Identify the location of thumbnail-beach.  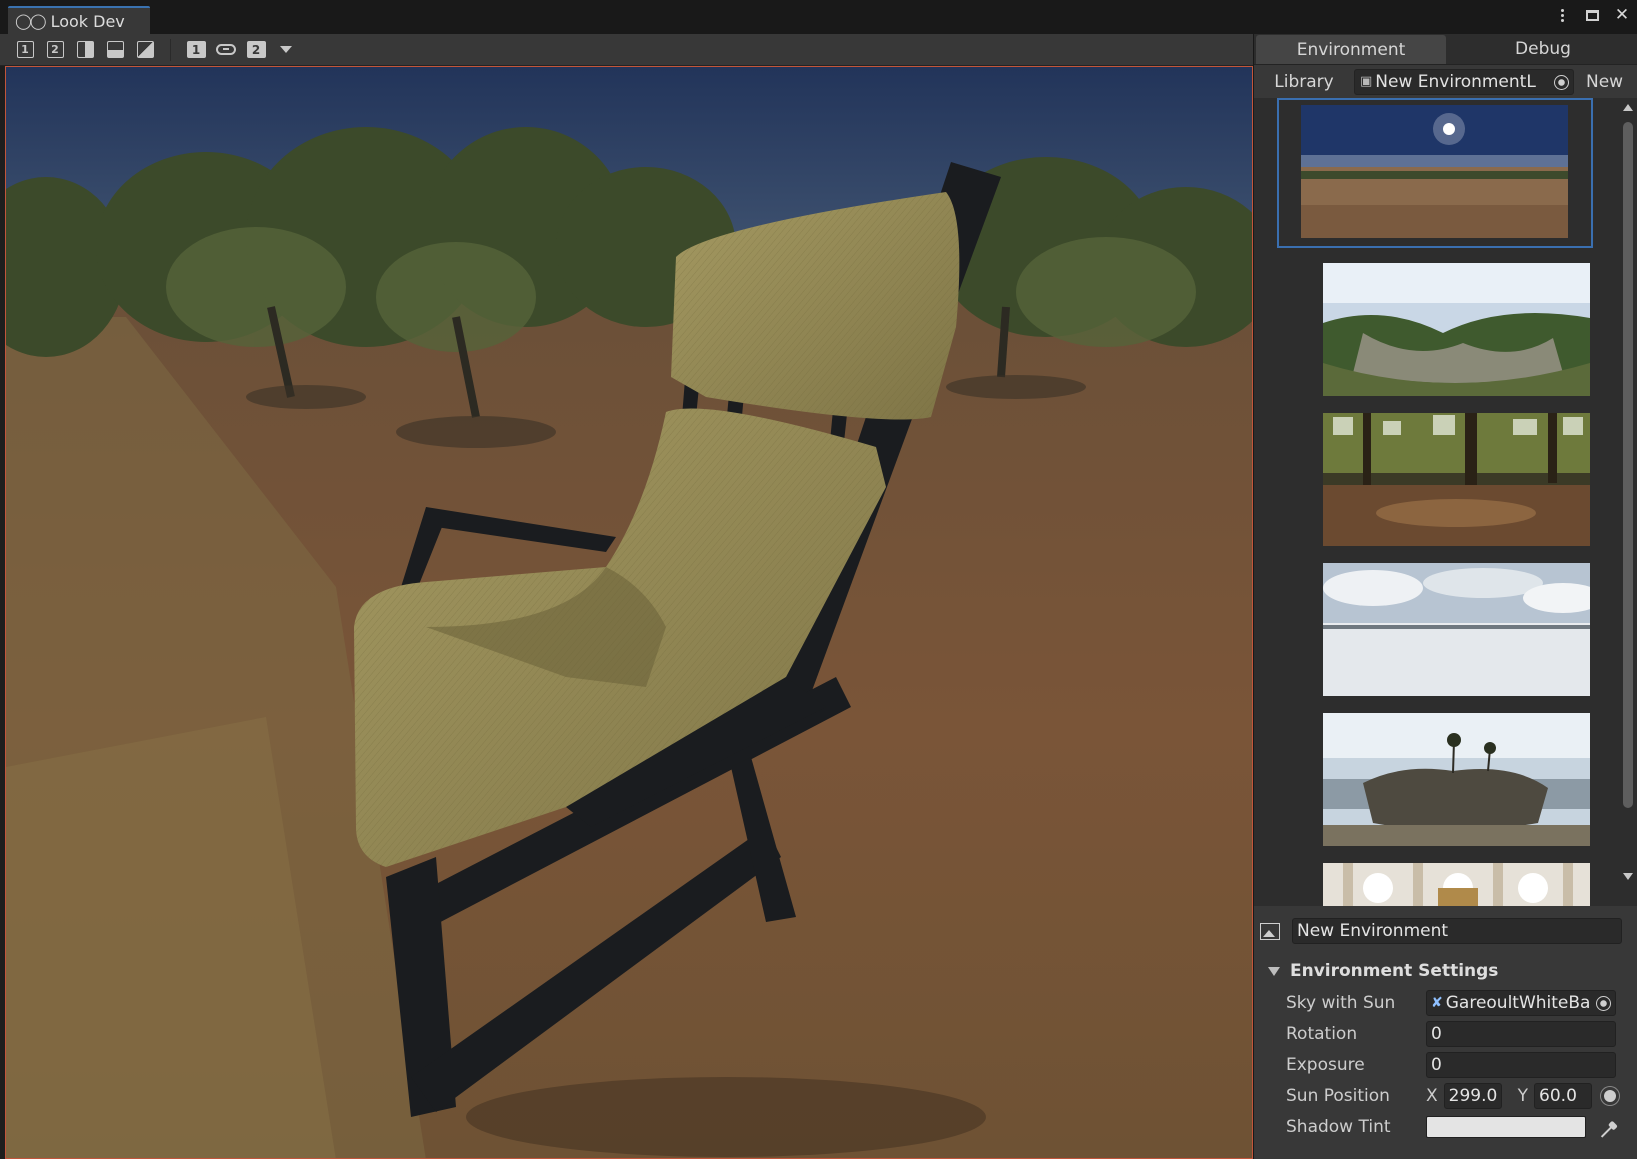
(1452, 327).